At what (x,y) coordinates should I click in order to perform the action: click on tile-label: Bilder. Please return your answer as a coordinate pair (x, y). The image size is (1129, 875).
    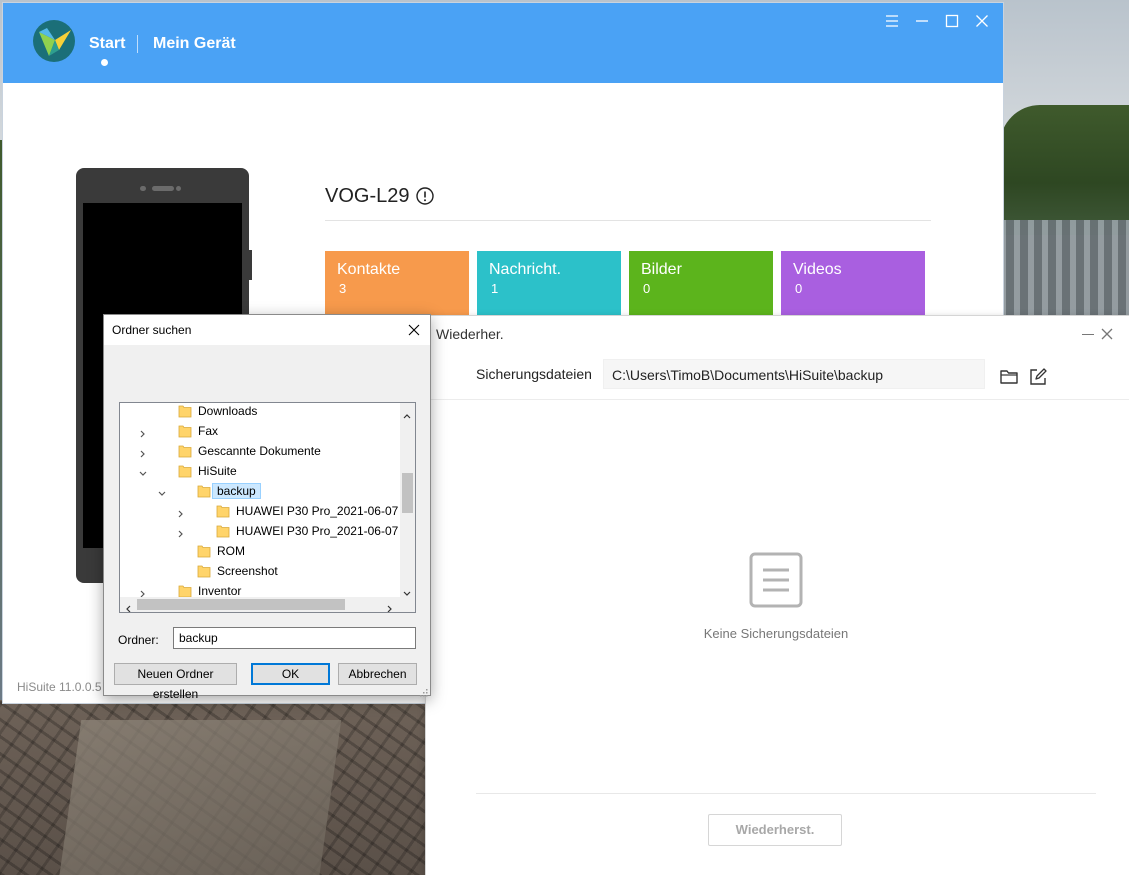
    Looking at the image, I should click on (661, 269).